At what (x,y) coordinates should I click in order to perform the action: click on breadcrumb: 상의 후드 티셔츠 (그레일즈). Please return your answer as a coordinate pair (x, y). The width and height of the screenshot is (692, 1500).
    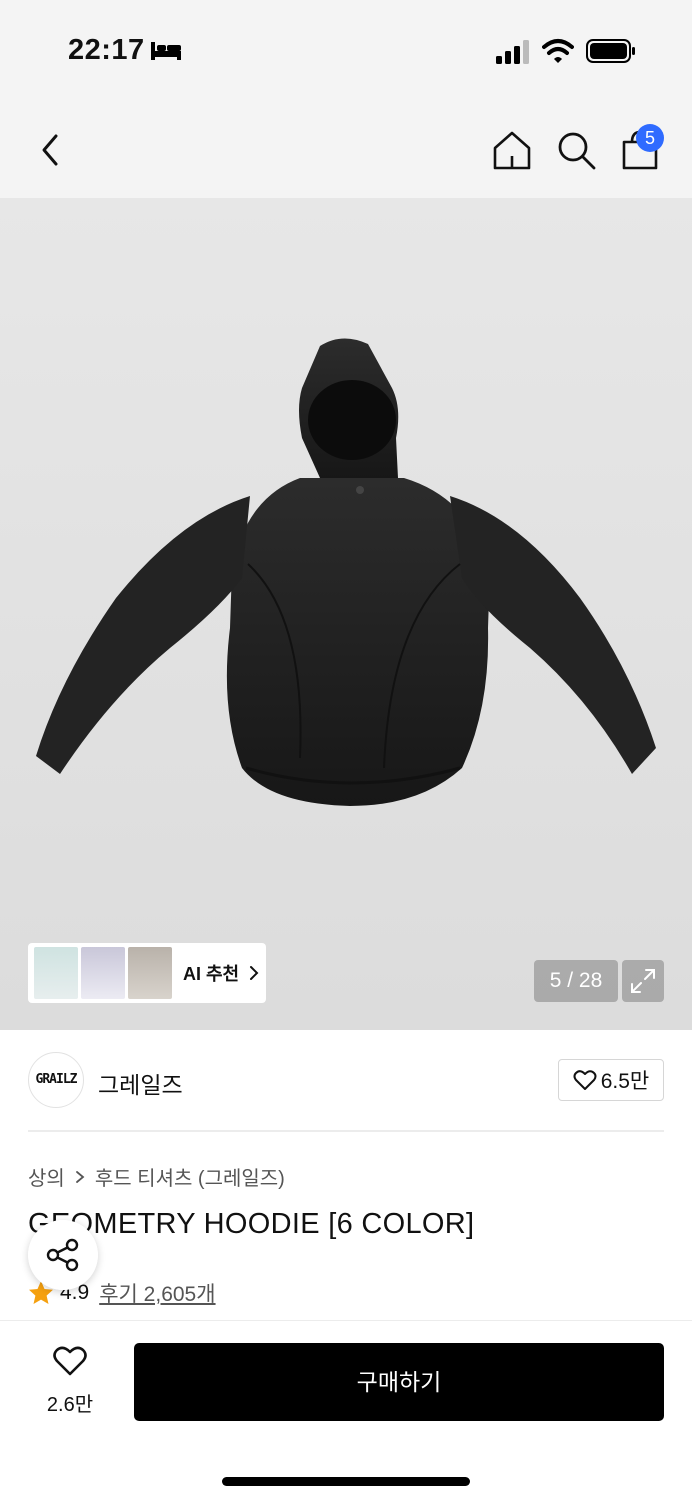
    Looking at the image, I should click on (156, 1176).